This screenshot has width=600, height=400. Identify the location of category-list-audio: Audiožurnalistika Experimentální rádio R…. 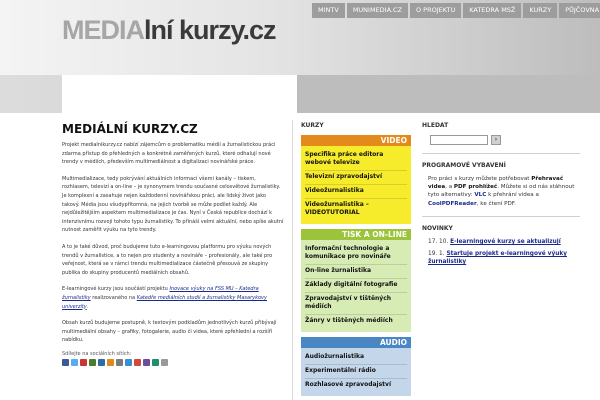
(356, 372).